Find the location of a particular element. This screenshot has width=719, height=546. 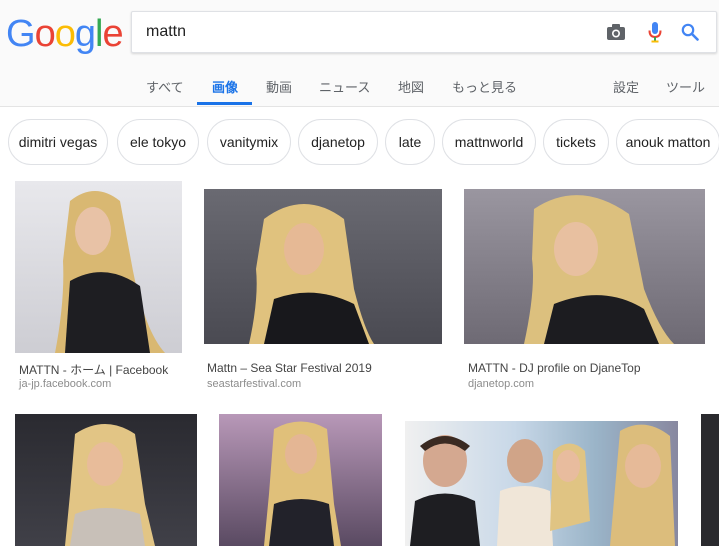

search-icon is located at coordinates (690, 32).